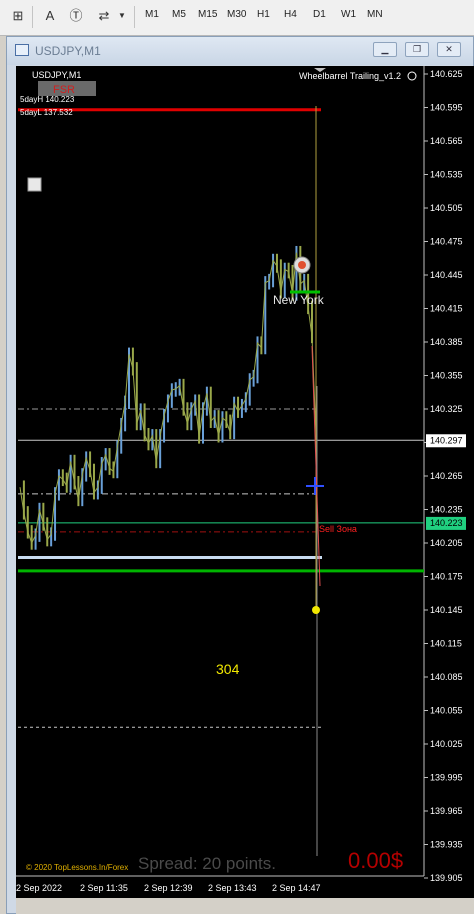 The image size is (474, 914). Describe the element at coordinates (46, 112) in the screenshot. I see `five-day-low-label: 5dayL 137.532` at that location.